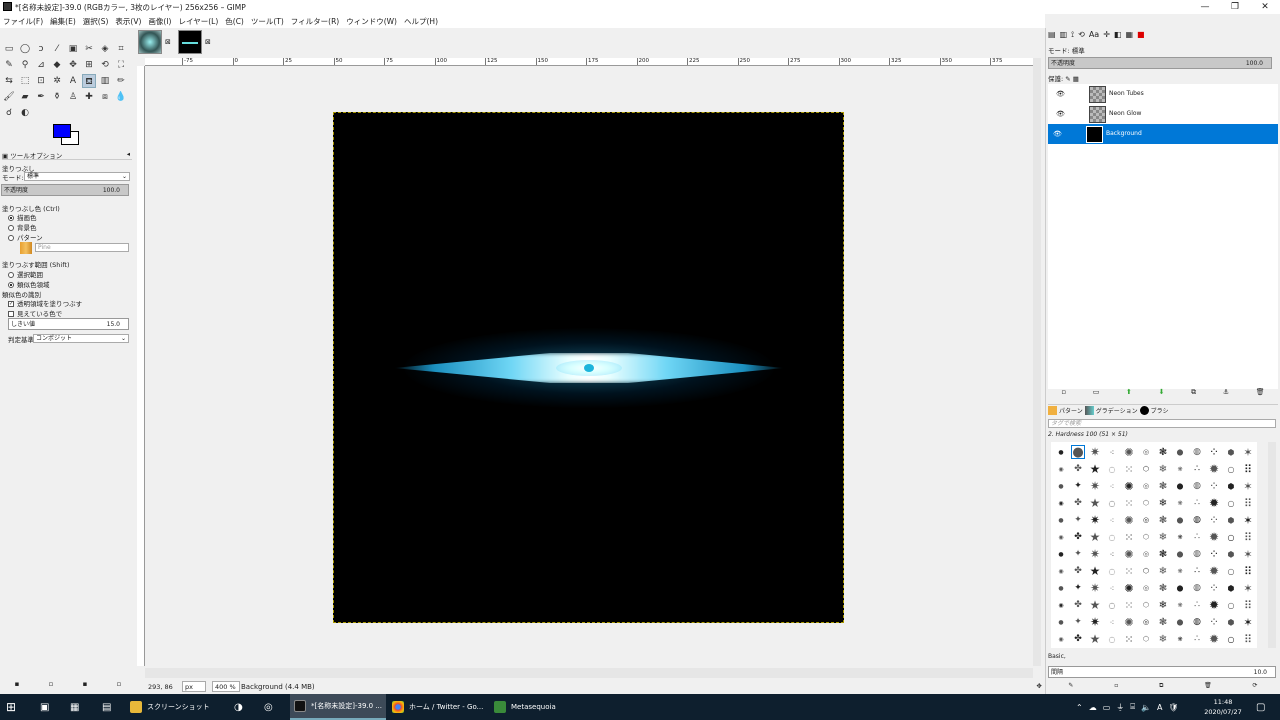 The image size is (1280, 720). What do you see at coordinates (226, 686) in the screenshot?
I see `zoom-dropdown: 400 %` at bounding box center [226, 686].